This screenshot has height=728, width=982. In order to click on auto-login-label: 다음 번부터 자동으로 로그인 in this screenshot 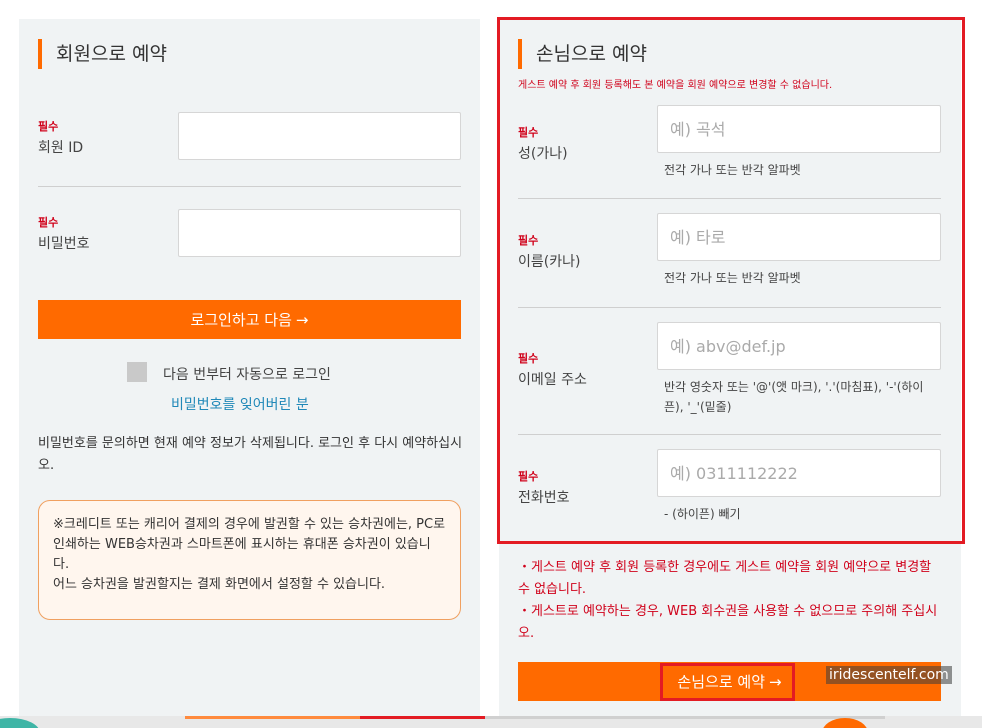, I will do `click(247, 375)`.